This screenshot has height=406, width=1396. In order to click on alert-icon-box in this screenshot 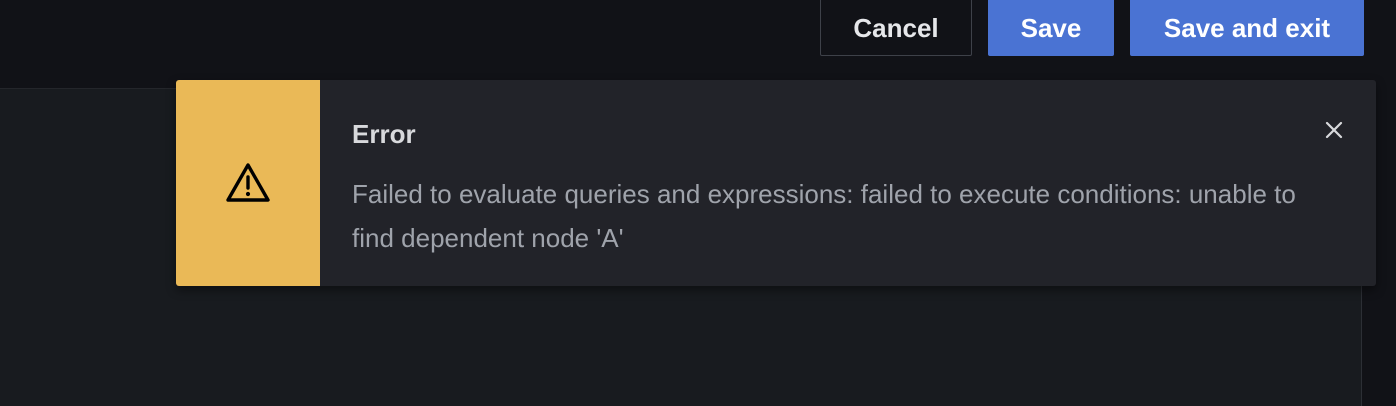, I will do `click(248, 183)`.